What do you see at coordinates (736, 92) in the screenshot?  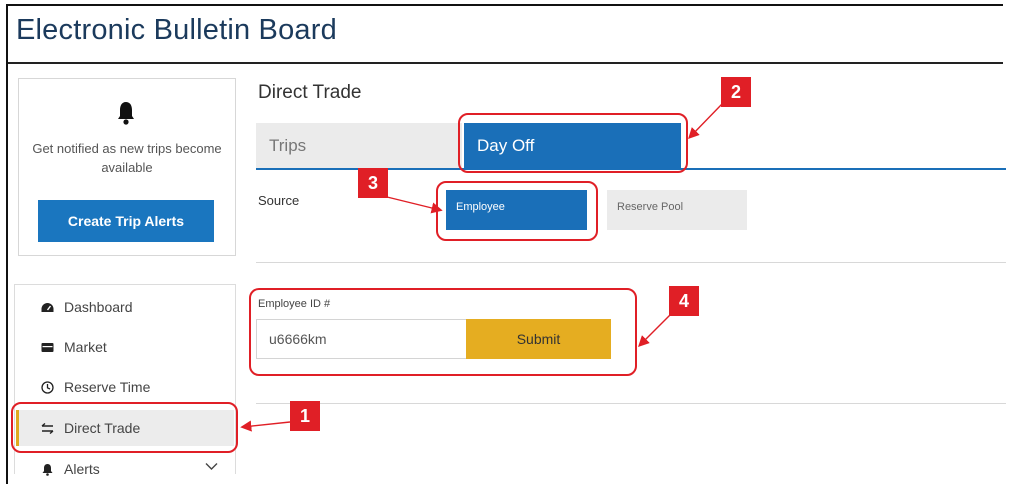 I see `callout-number-2: 2` at bounding box center [736, 92].